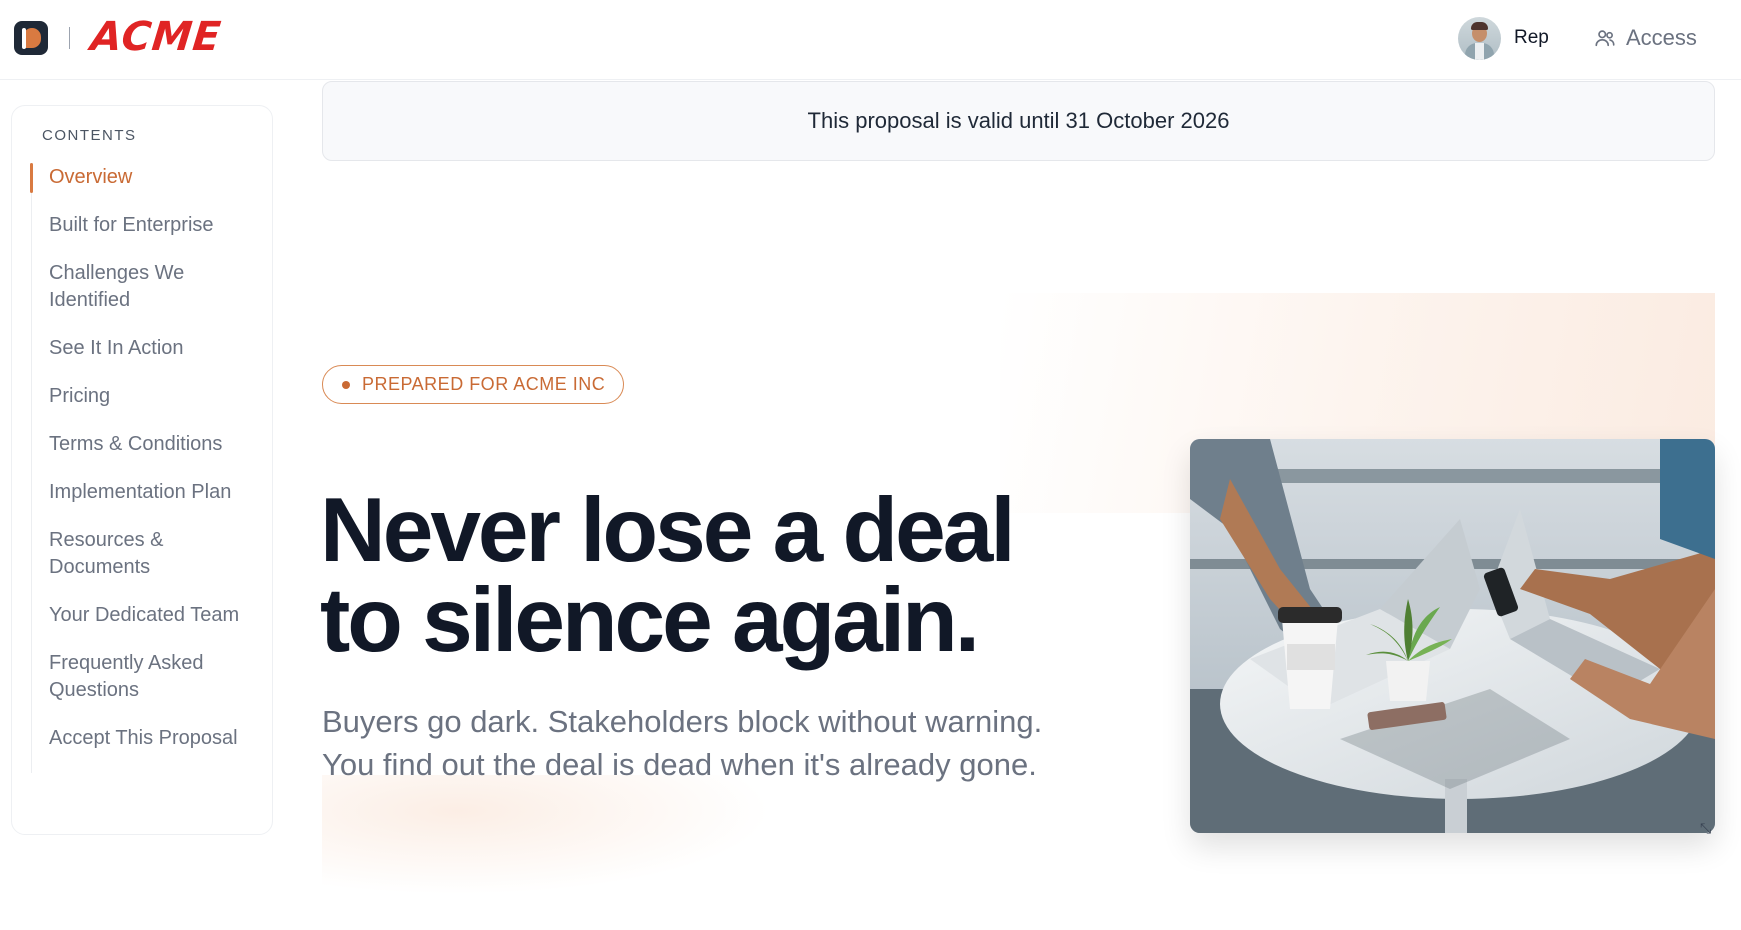 The image size is (1741, 930). Describe the element at coordinates (89, 135) in the screenshot. I see `contents-title: CONTENTS` at that location.